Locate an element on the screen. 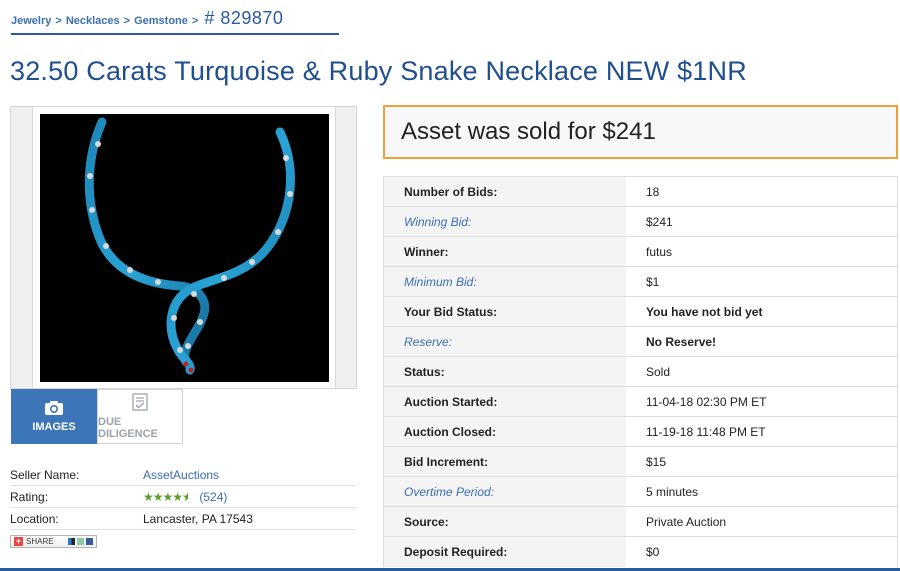 This screenshot has height=571, width=900. breadcrumb-necklaces: Necklaces is located at coordinates (93, 21).